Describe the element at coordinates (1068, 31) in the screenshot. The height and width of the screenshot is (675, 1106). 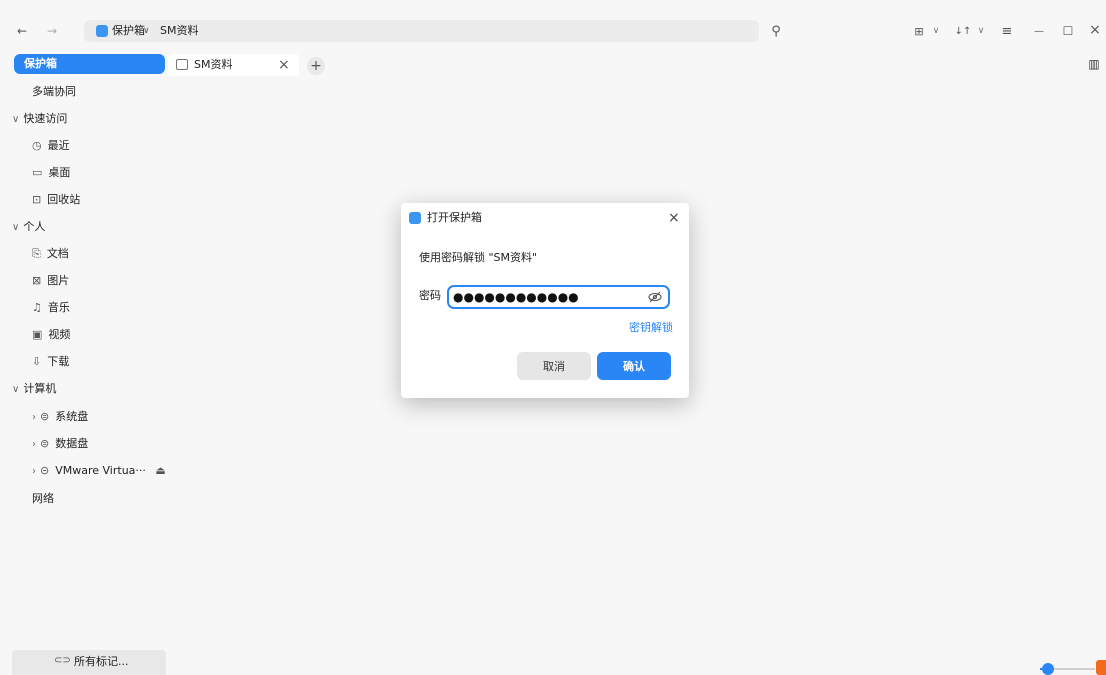
I see `maximize-icon: ☐` at that location.